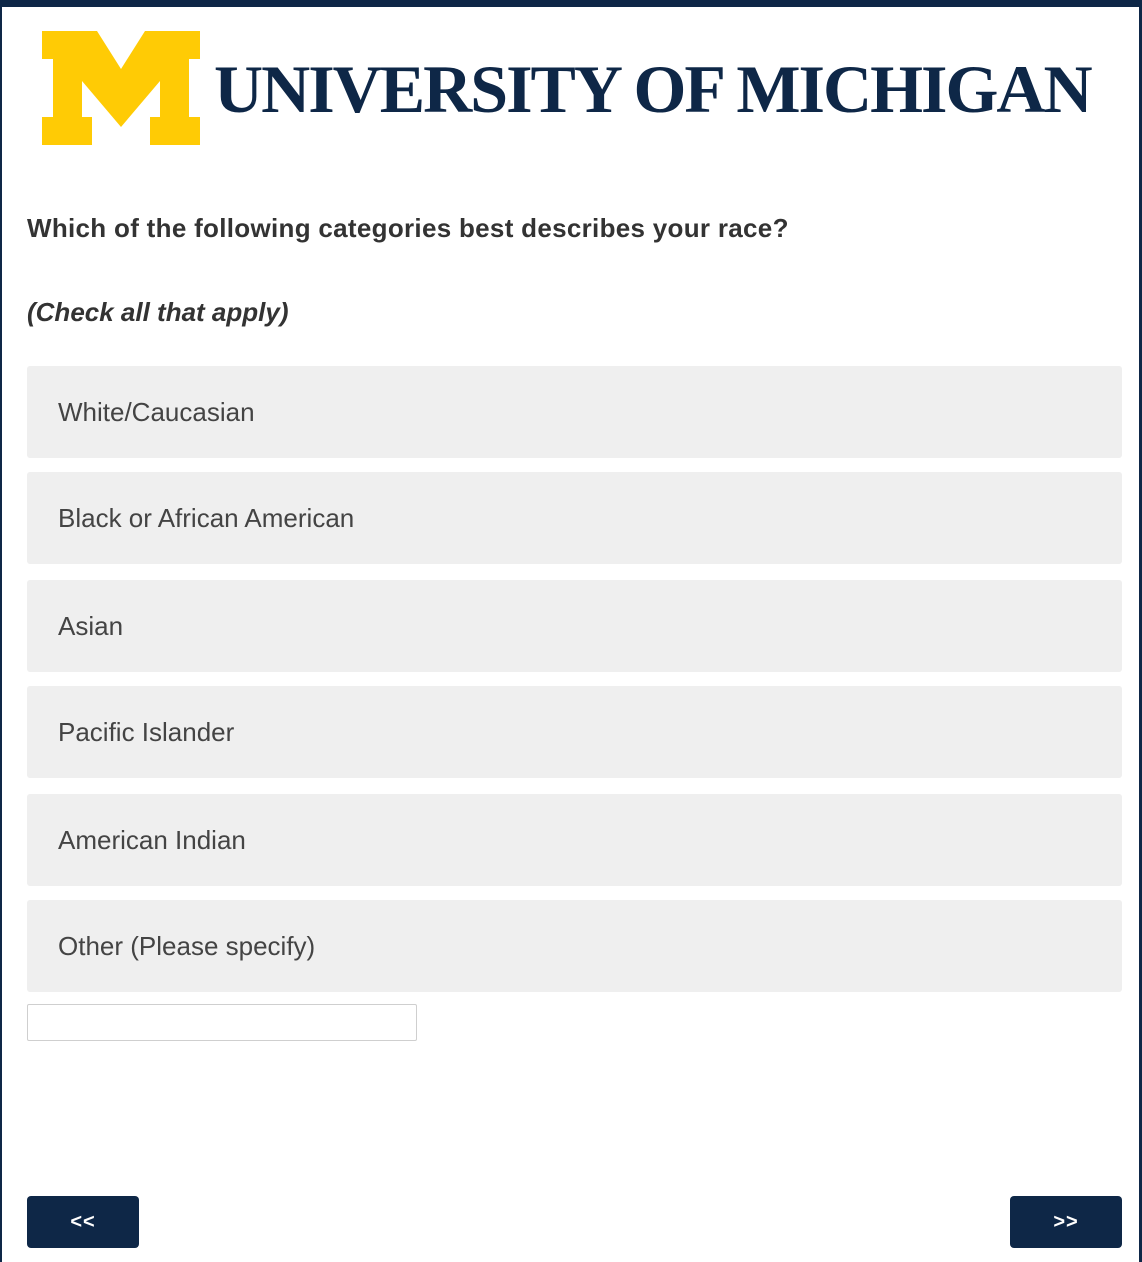  Describe the element at coordinates (574, 732) in the screenshot. I see `choice-pacific-islander: Pacific Islander` at that location.